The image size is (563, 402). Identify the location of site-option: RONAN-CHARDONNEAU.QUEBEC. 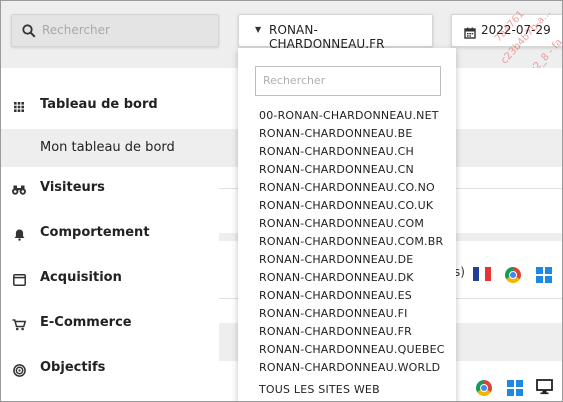
(352, 350).